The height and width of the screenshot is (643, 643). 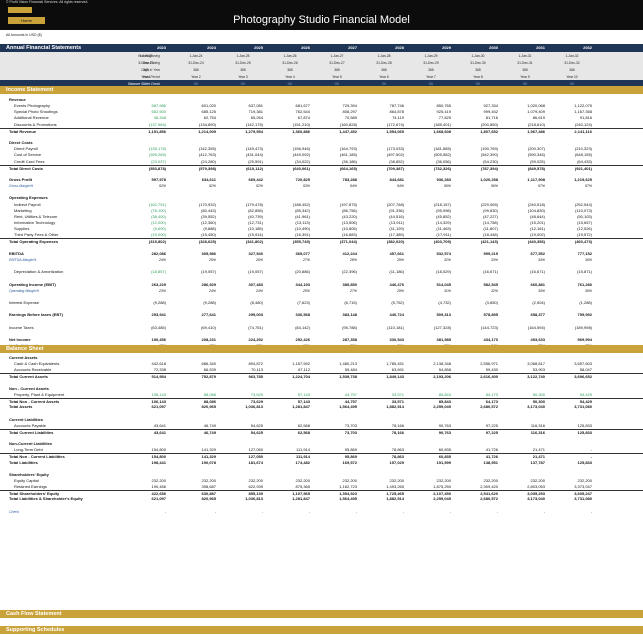 What do you see at coordinates (525, 149) in the screenshot?
I see `table-cell: (200,307)` at bounding box center [525, 149].